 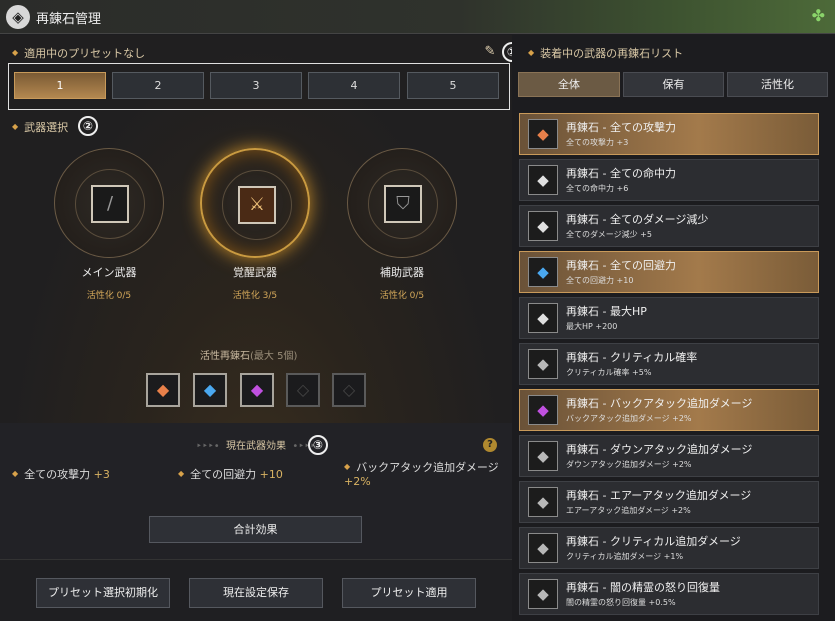 I want to click on blue-stone-icon: ◆, so click(x=543, y=272).